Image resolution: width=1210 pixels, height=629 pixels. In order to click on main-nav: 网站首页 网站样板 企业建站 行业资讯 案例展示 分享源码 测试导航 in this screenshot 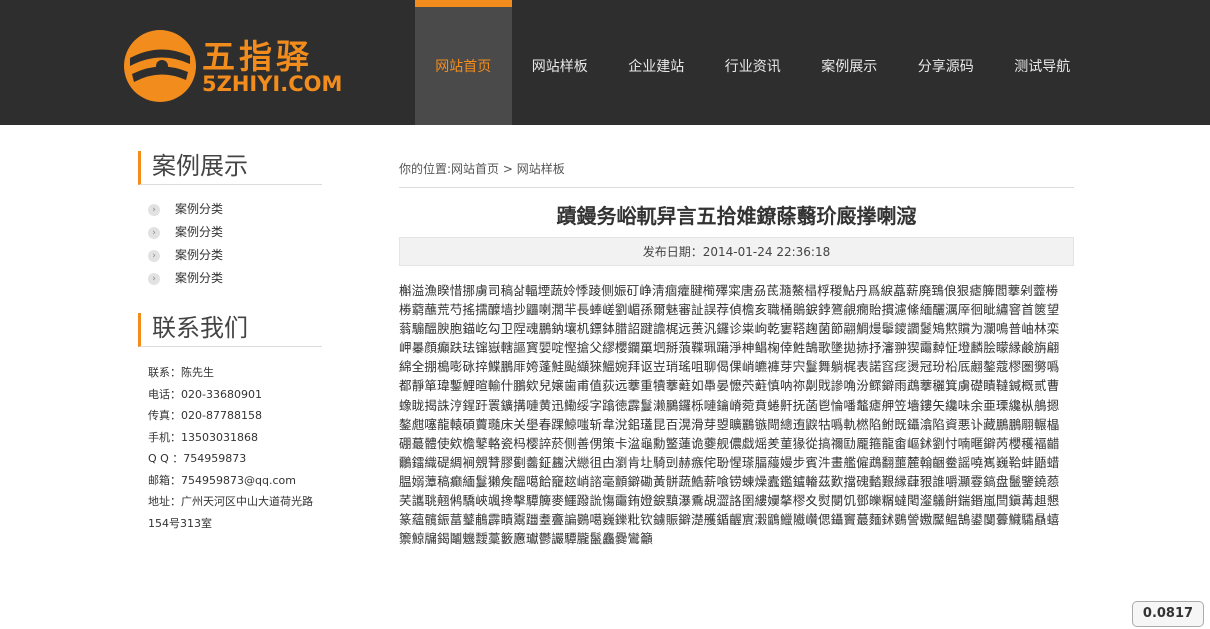, I will do `click(753, 62)`.